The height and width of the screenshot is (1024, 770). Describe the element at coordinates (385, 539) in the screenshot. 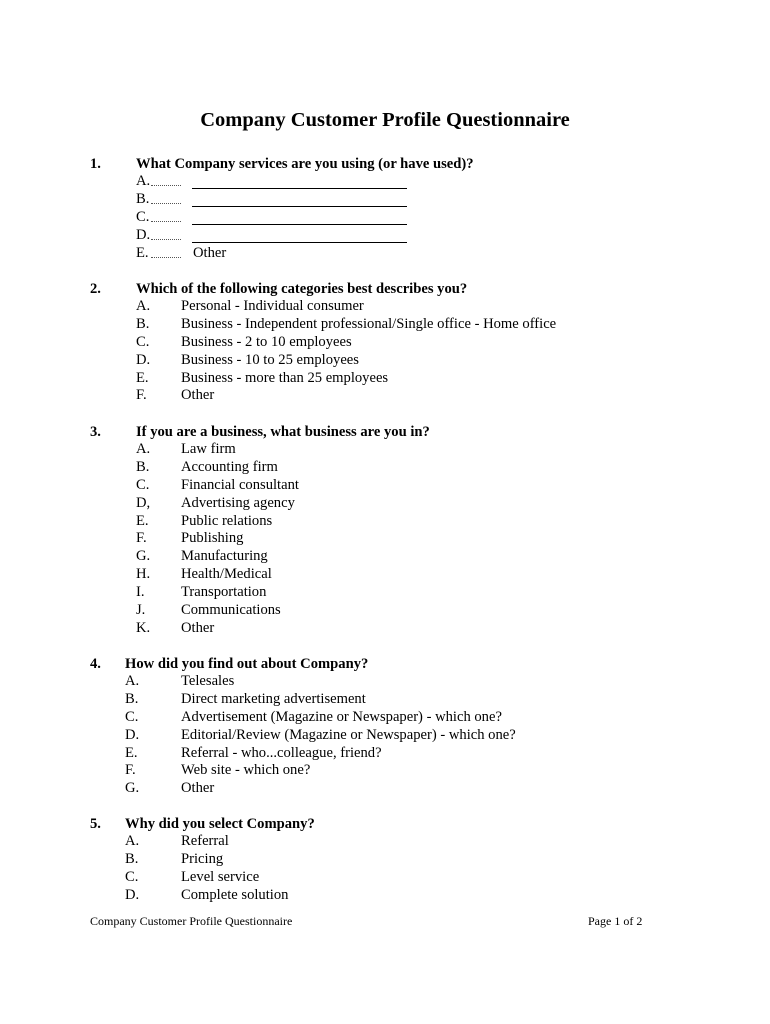

I see `option-item: F. Publishing` at that location.